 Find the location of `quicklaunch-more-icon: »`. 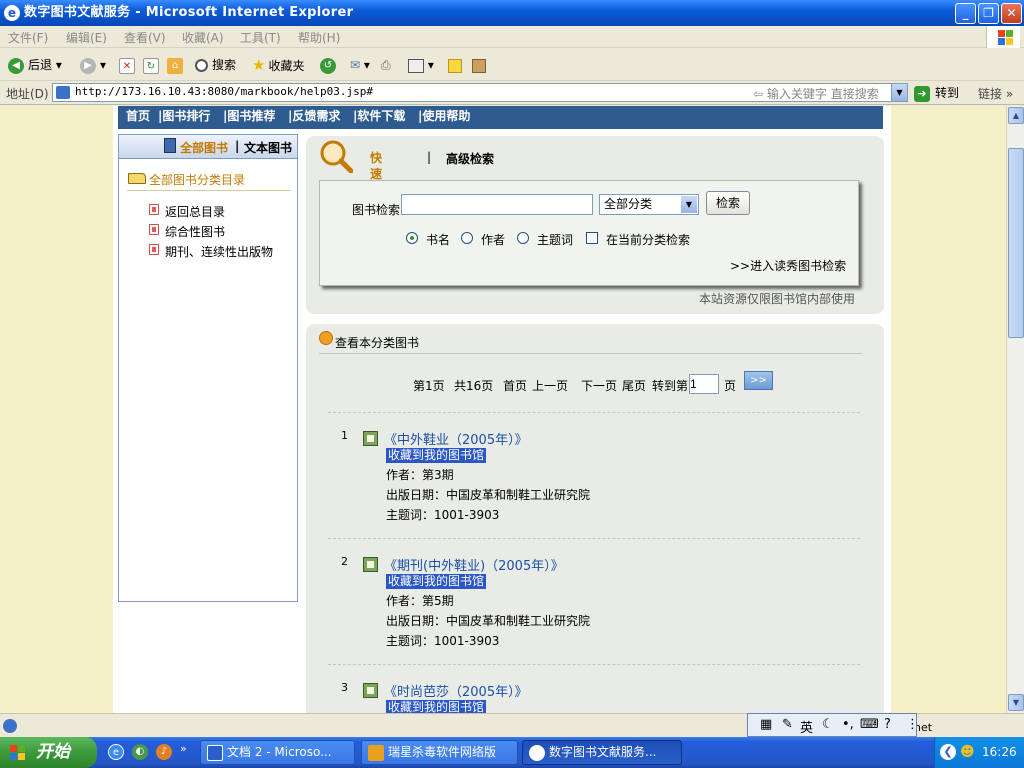

quicklaunch-more-icon: » is located at coordinates (183, 748).